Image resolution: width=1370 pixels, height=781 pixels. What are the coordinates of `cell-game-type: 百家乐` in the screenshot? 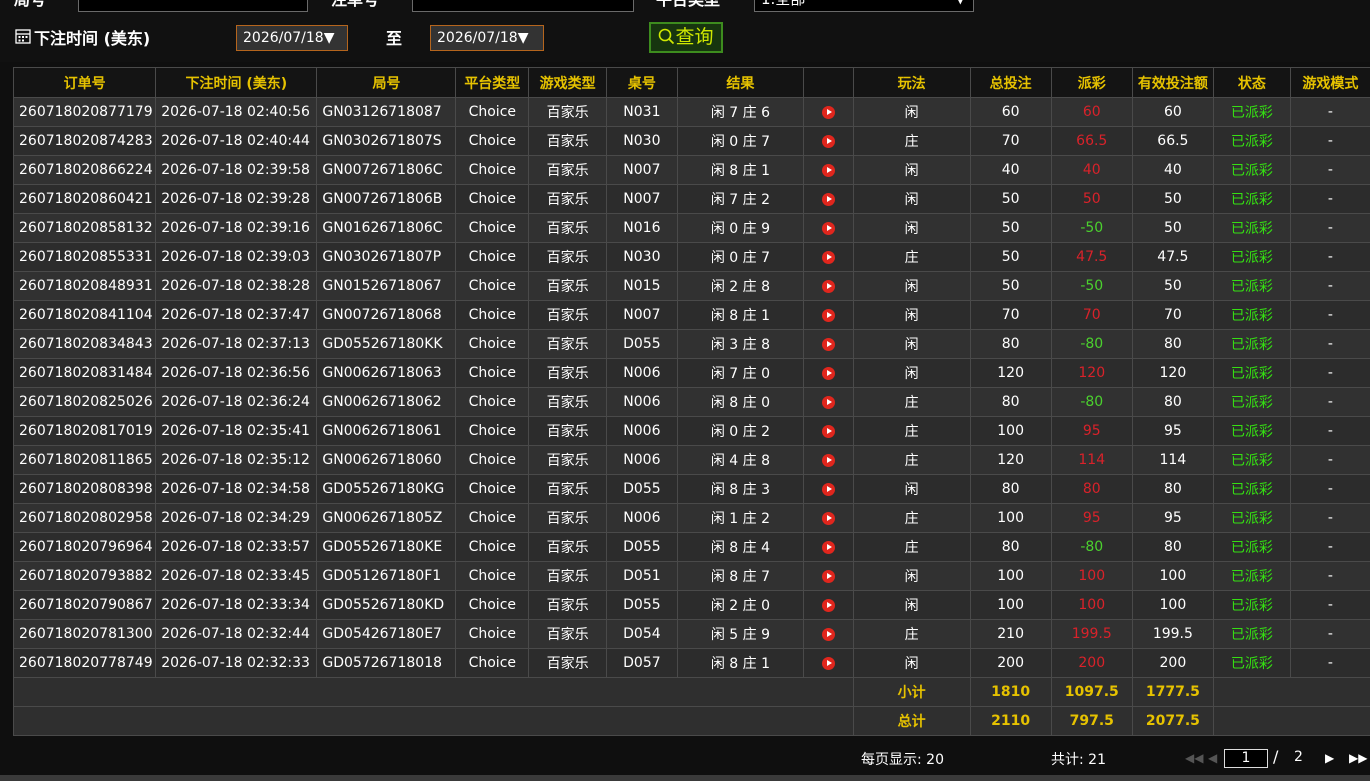 It's located at (568, 141).